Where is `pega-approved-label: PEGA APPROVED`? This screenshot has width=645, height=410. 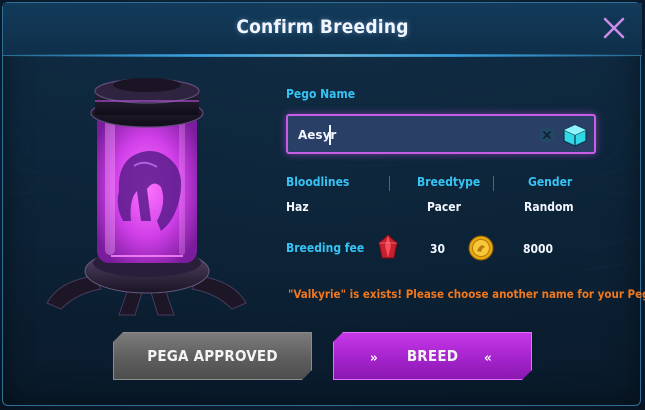
pega-approved-label: PEGA APPROVED is located at coordinates (212, 356).